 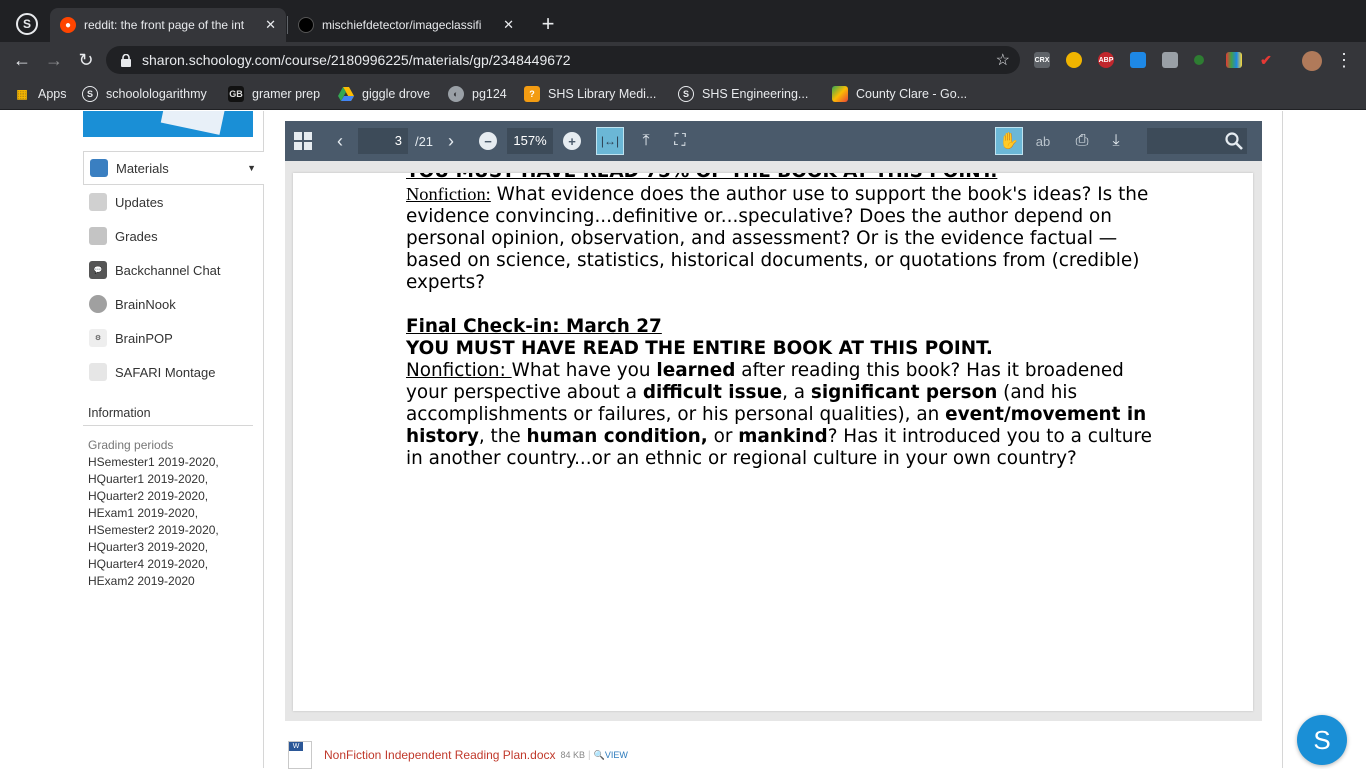 What do you see at coordinates (572, 141) in the screenshot?
I see `zoom-in-icon: +` at bounding box center [572, 141].